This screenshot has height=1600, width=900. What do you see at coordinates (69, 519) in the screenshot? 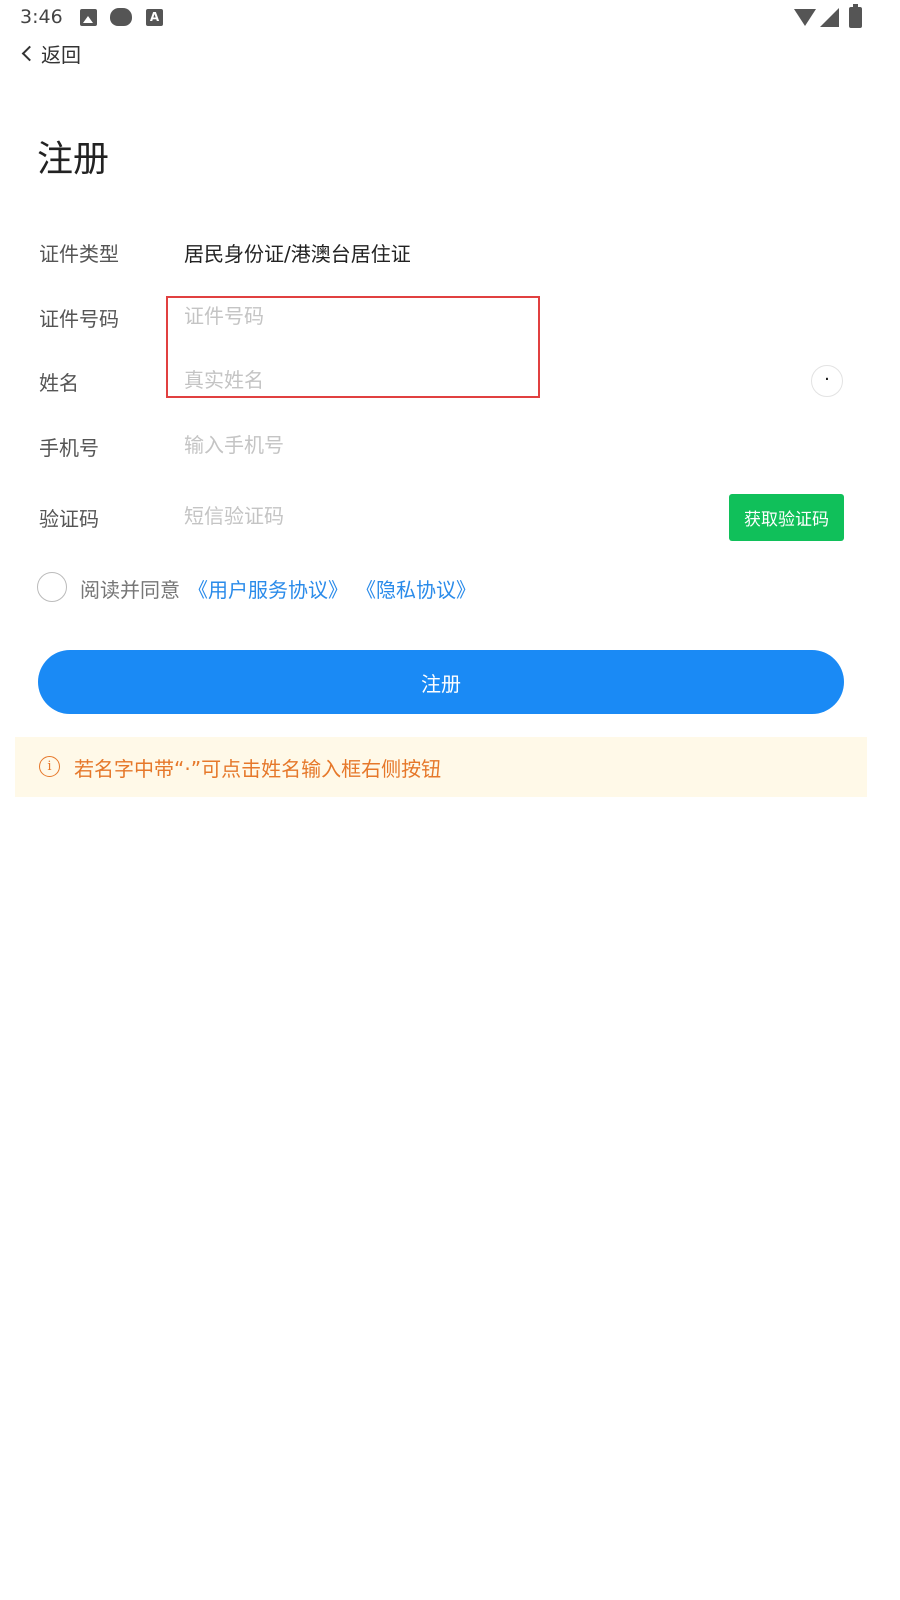
I see `code-label: 验证码` at bounding box center [69, 519].